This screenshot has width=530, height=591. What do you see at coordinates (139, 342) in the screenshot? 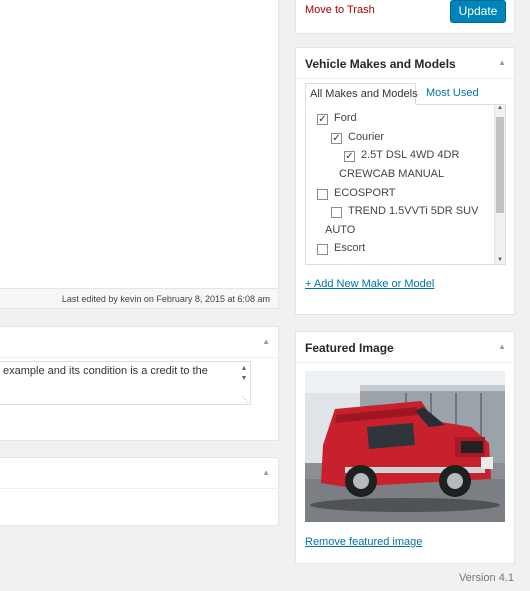
I see `excerpt-panel-header: ▲` at bounding box center [139, 342].